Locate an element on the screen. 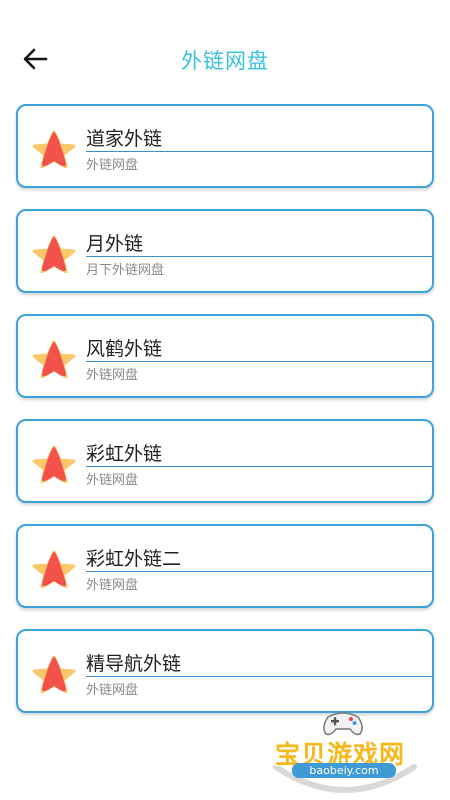 Image resolution: width=450 pixels, height=800 pixels. gamepad-icon is located at coordinates (343, 724).